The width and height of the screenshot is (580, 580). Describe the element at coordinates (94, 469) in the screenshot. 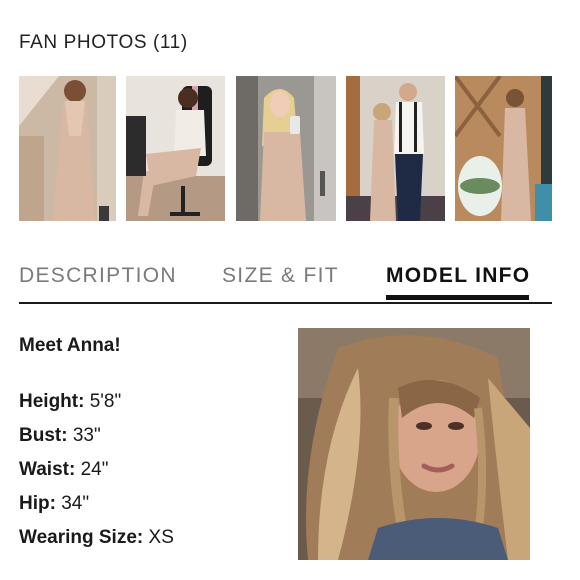

I see `stat-value: 24"` at that location.